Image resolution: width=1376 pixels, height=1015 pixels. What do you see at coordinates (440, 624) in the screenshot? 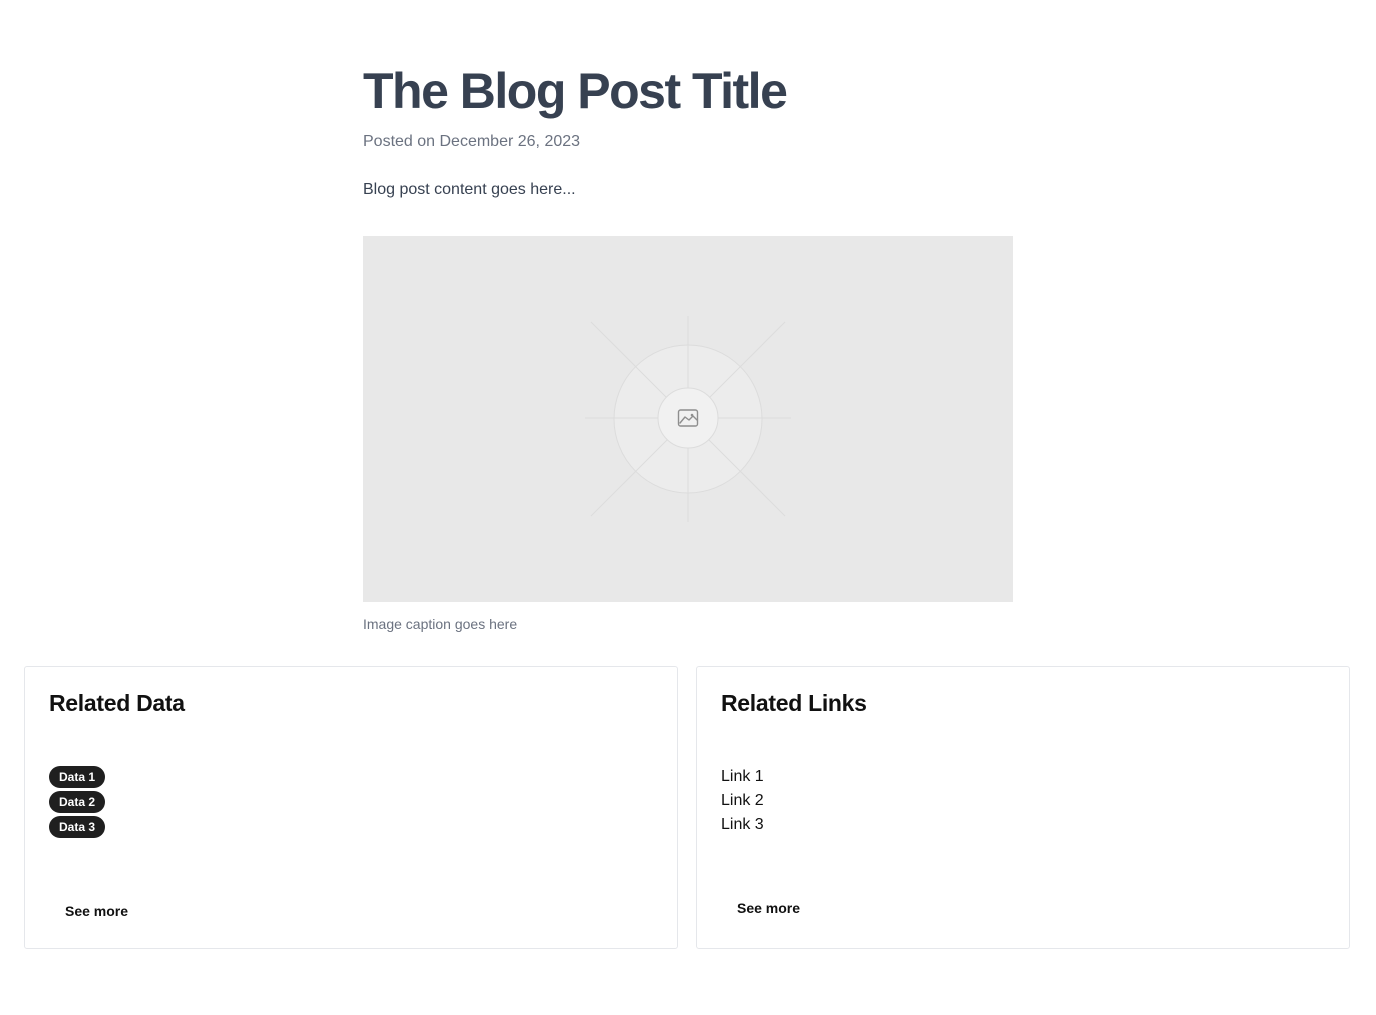
I see `image-caption: Image caption goes here` at bounding box center [440, 624].